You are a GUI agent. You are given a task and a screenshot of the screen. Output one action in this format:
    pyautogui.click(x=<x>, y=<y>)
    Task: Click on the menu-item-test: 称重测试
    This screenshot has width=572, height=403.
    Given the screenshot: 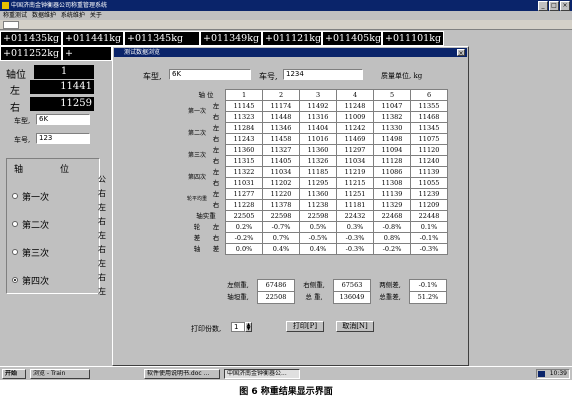 What is the action you would take?
    pyautogui.click(x=15, y=15)
    